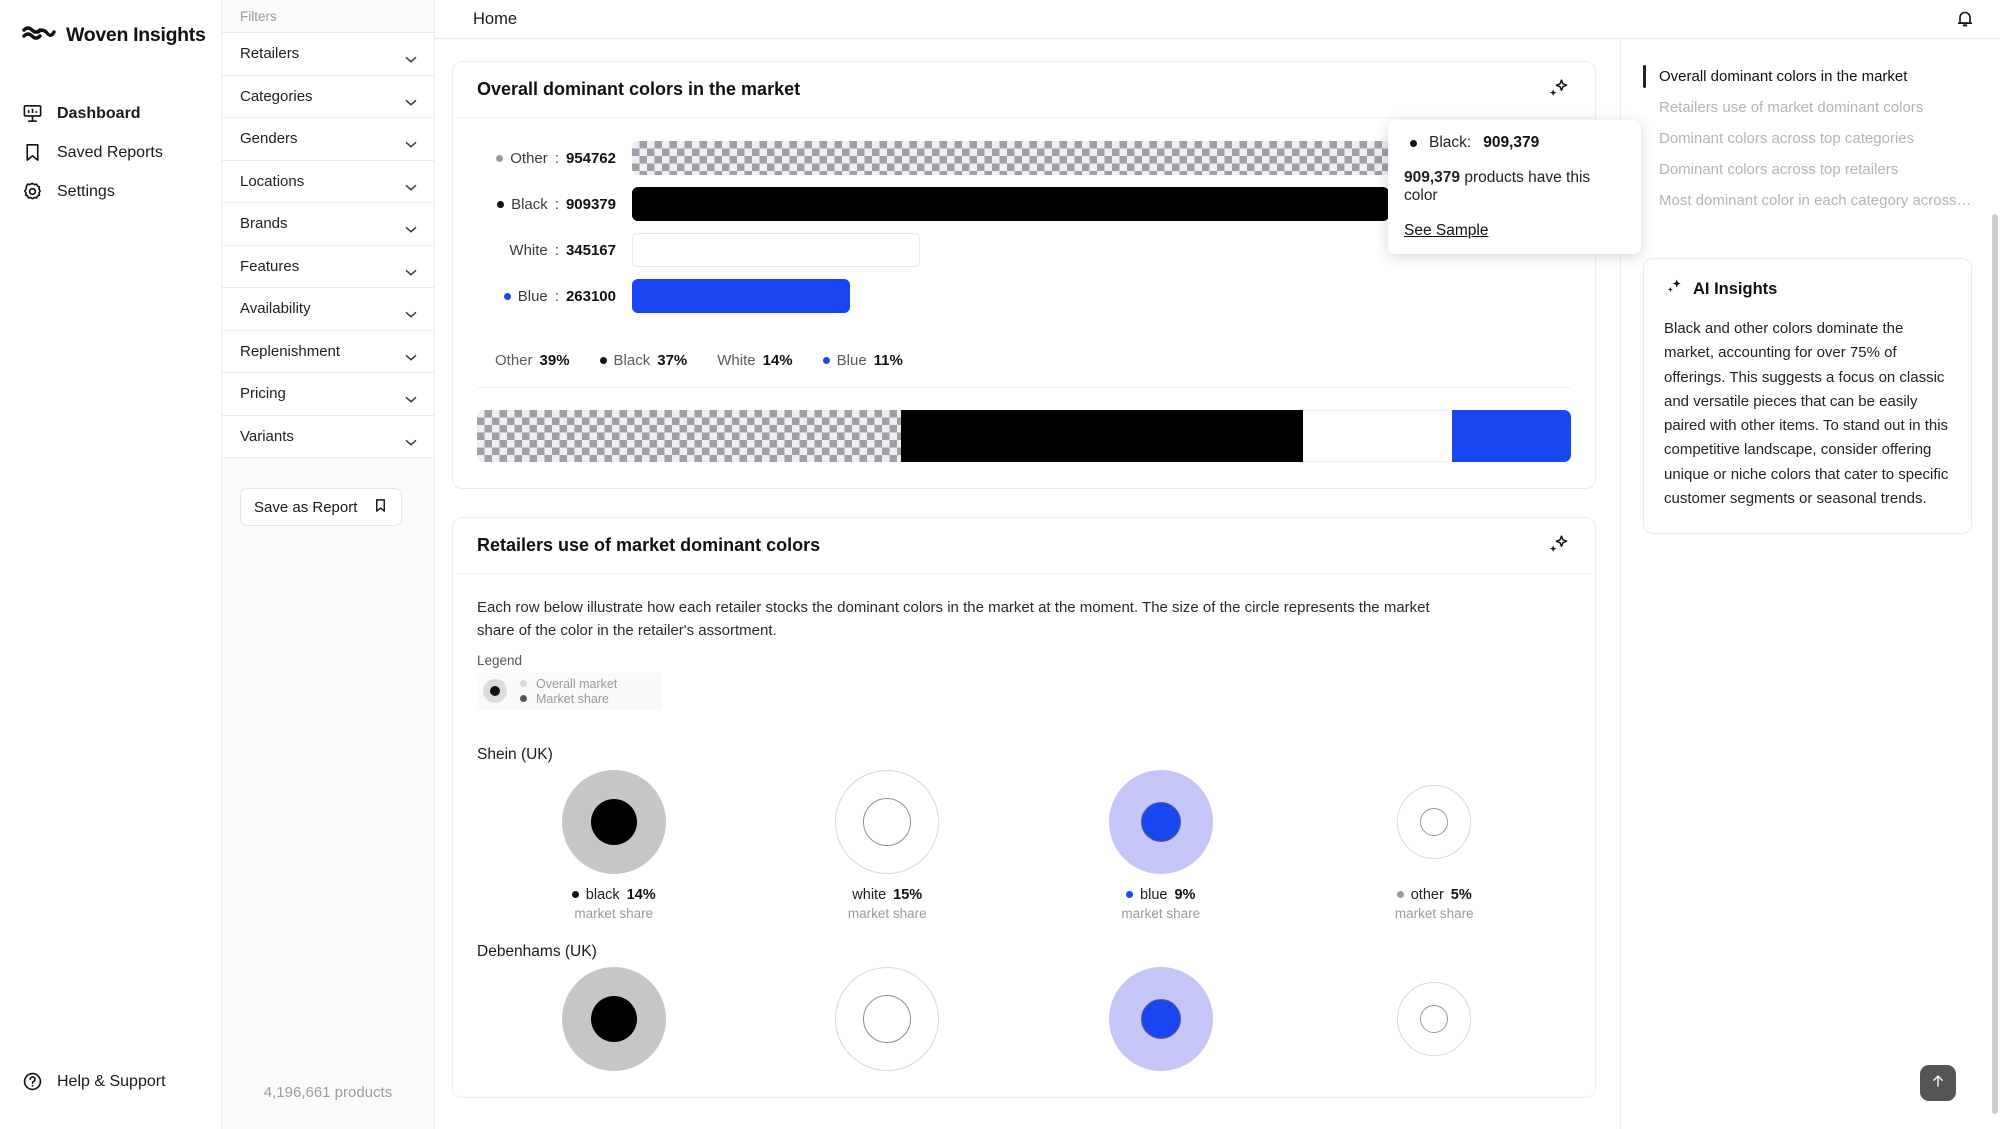  Describe the element at coordinates (1010, 204) in the screenshot. I see `bar-black` at that location.